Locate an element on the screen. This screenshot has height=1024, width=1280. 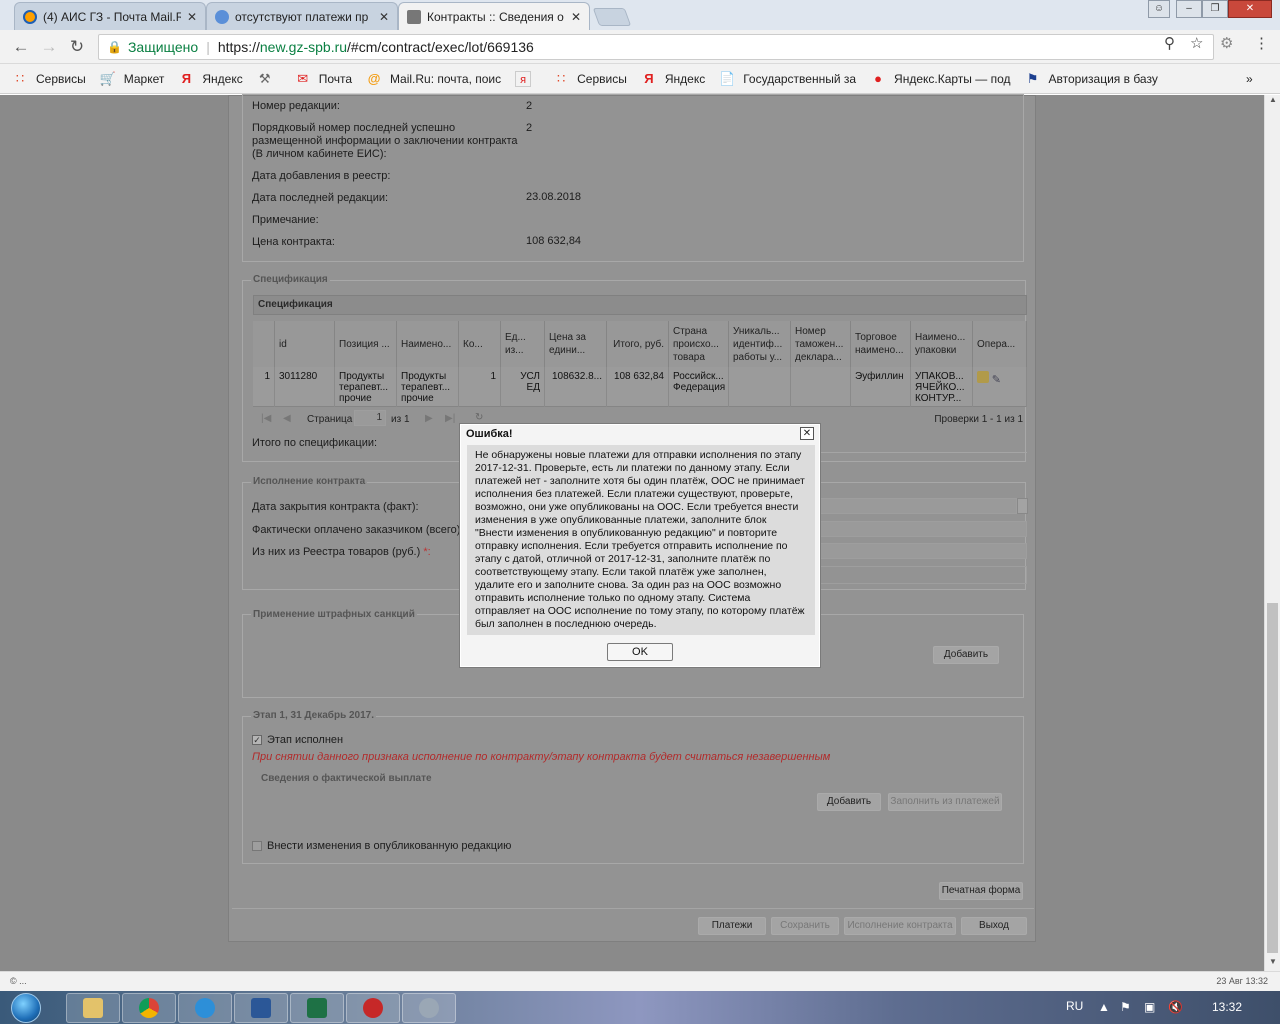
bookmark-auth: ⚑ Авторизация в базу is located at coordinates (1091, 79).